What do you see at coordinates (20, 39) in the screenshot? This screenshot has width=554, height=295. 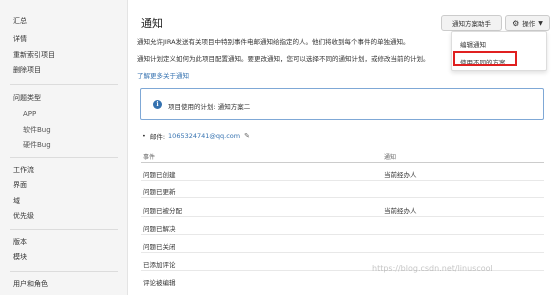 I see `sidebar-item-details: 详情` at bounding box center [20, 39].